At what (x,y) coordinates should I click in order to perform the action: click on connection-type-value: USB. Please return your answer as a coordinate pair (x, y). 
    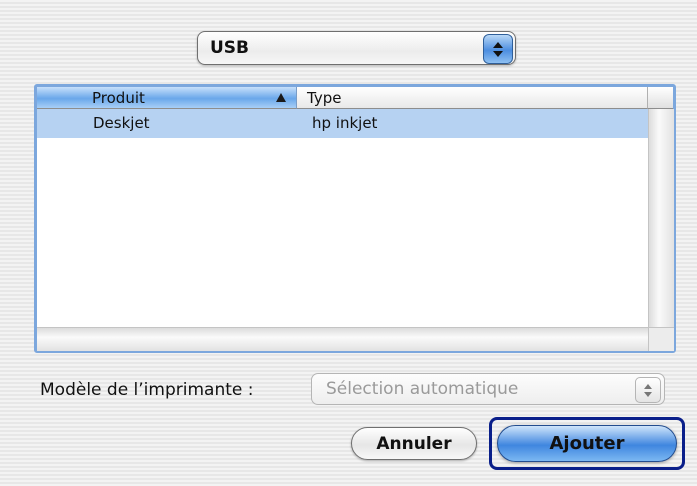
    Looking at the image, I should click on (230, 48).